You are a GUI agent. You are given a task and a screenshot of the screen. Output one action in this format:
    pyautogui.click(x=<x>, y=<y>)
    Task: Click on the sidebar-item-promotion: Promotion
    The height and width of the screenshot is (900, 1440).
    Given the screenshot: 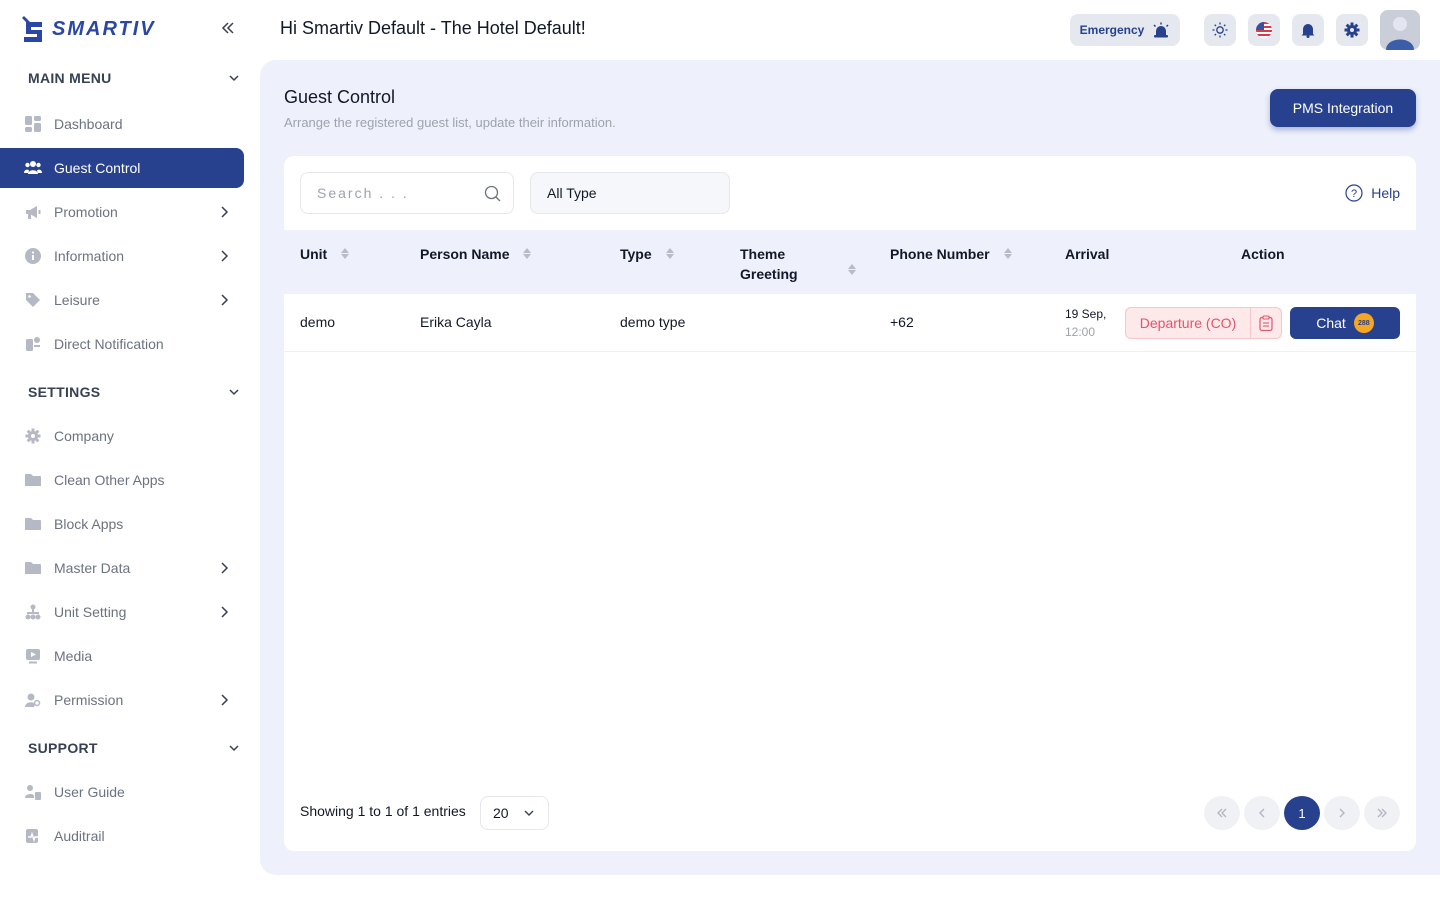 What is the action you would take?
    pyautogui.click(x=122, y=212)
    